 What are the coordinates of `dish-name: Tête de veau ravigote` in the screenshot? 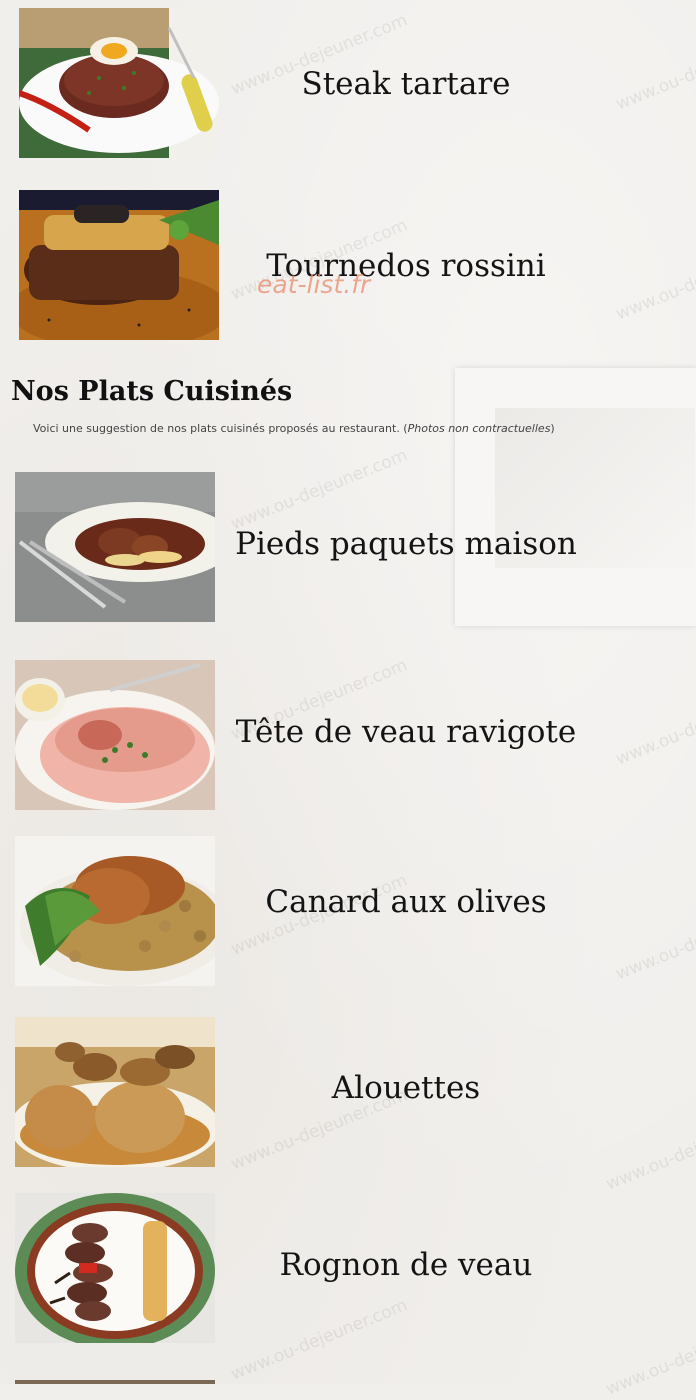 It's located at (406, 732).